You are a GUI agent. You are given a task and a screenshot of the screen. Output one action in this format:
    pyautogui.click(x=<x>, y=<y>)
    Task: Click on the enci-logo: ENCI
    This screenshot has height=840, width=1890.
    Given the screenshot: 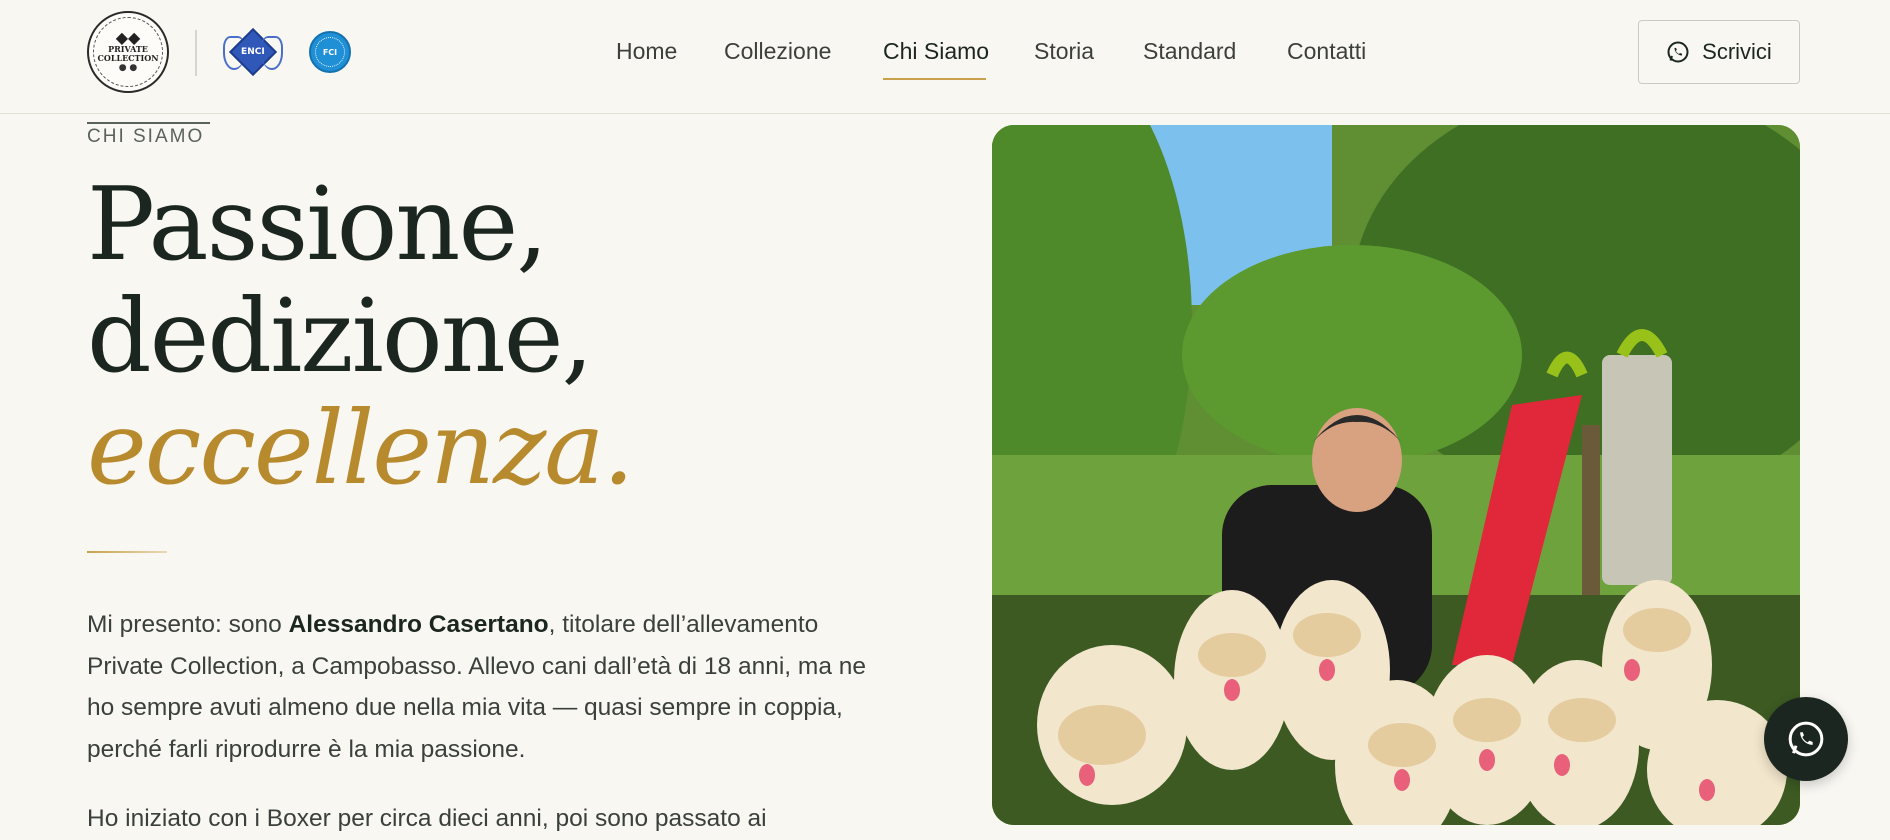 What is the action you would take?
    pyautogui.click(x=253, y=52)
    